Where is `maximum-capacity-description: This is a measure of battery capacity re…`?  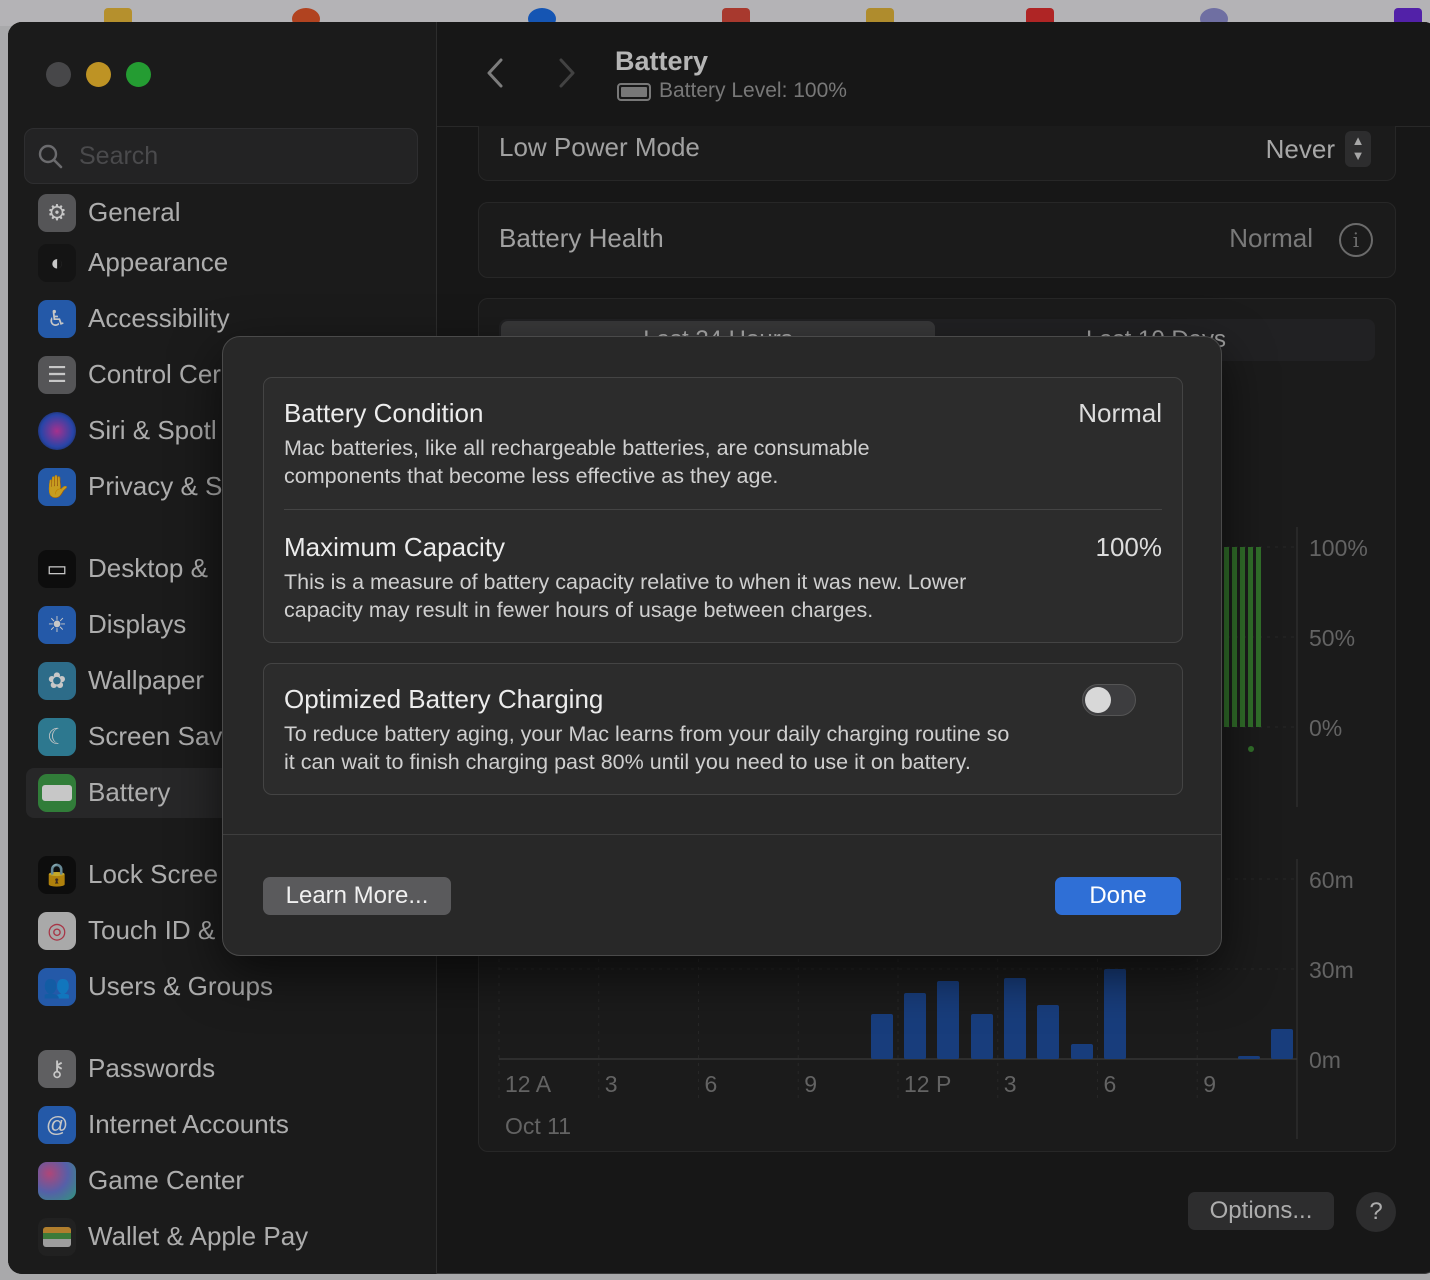 maximum-capacity-description: This is a measure of battery capacity re… is located at coordinates (699, 596).